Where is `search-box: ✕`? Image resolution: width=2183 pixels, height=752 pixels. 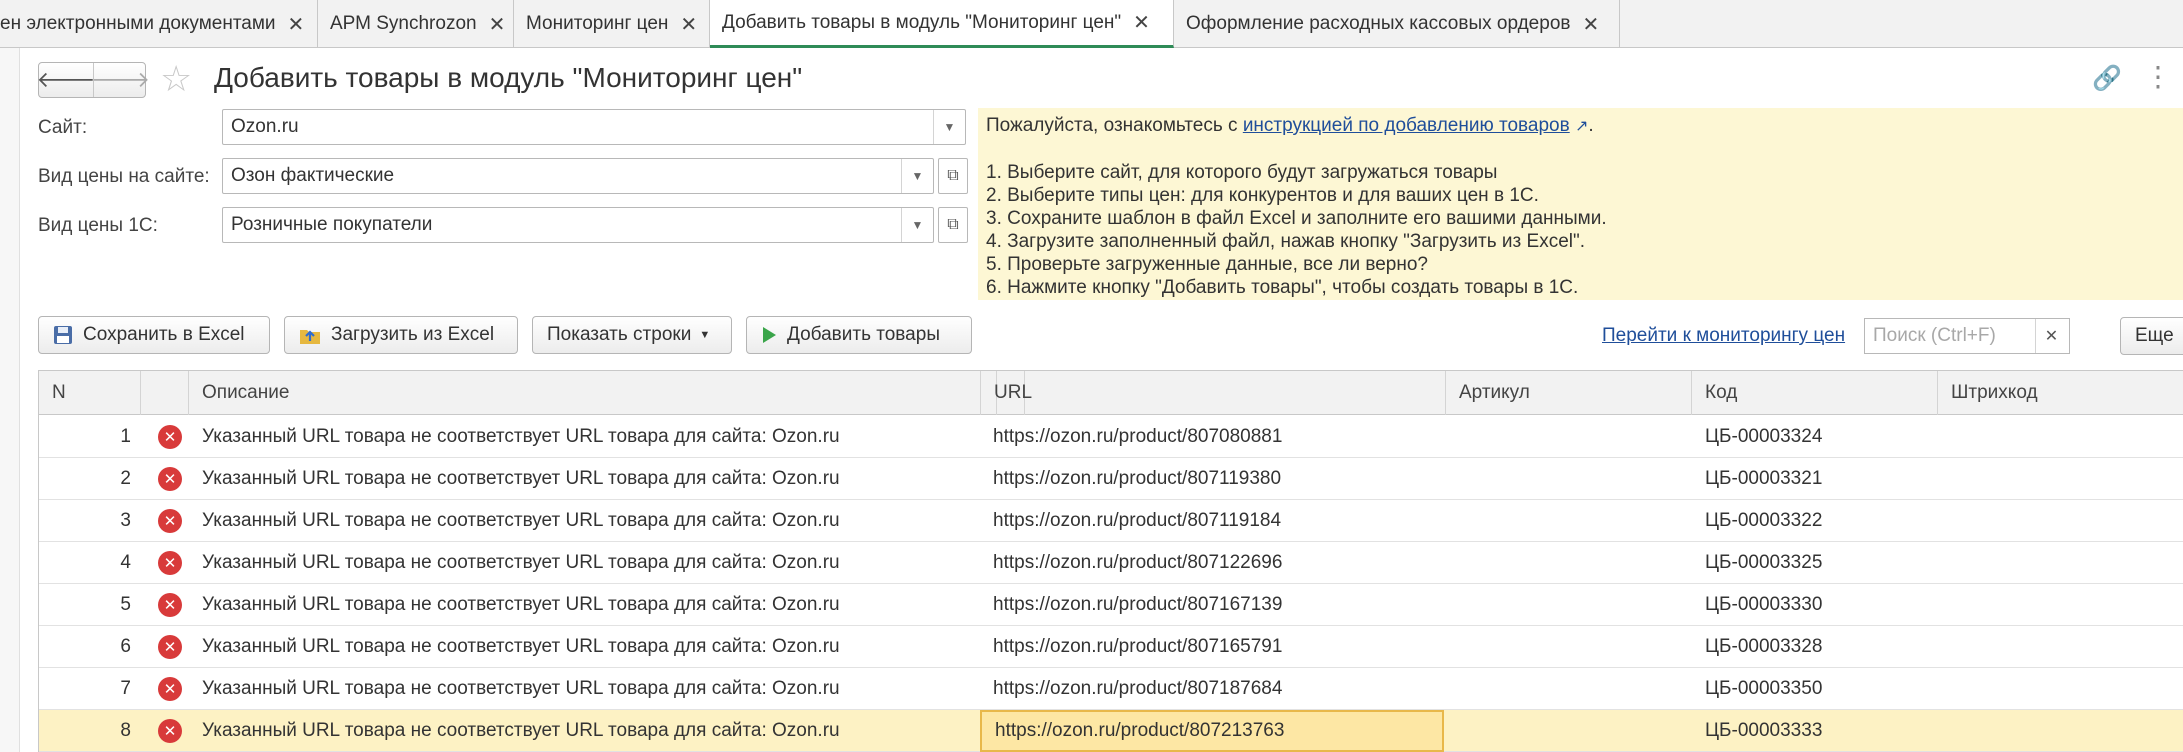 search-box: ✕ is located at coordinates (1967, 336).